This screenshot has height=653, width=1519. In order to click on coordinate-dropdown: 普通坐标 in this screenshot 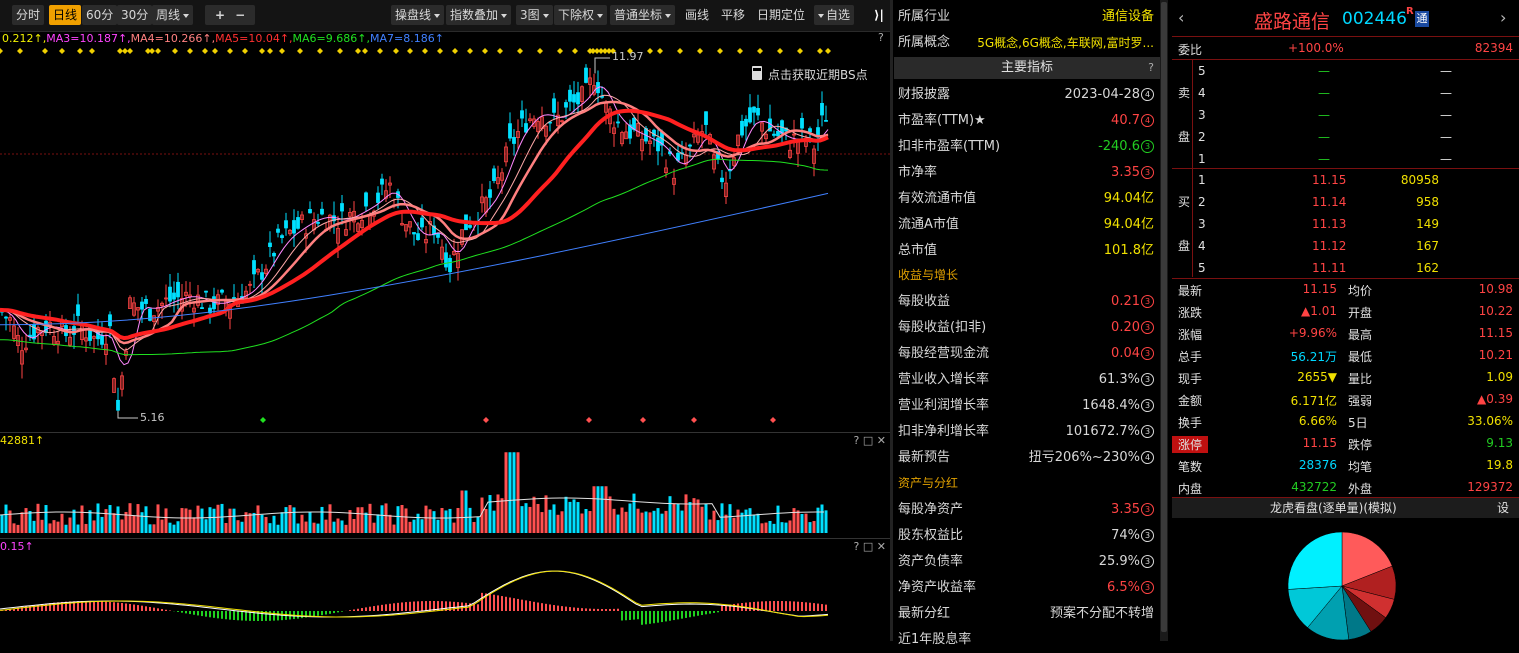, I will do `click(642, 15)`.